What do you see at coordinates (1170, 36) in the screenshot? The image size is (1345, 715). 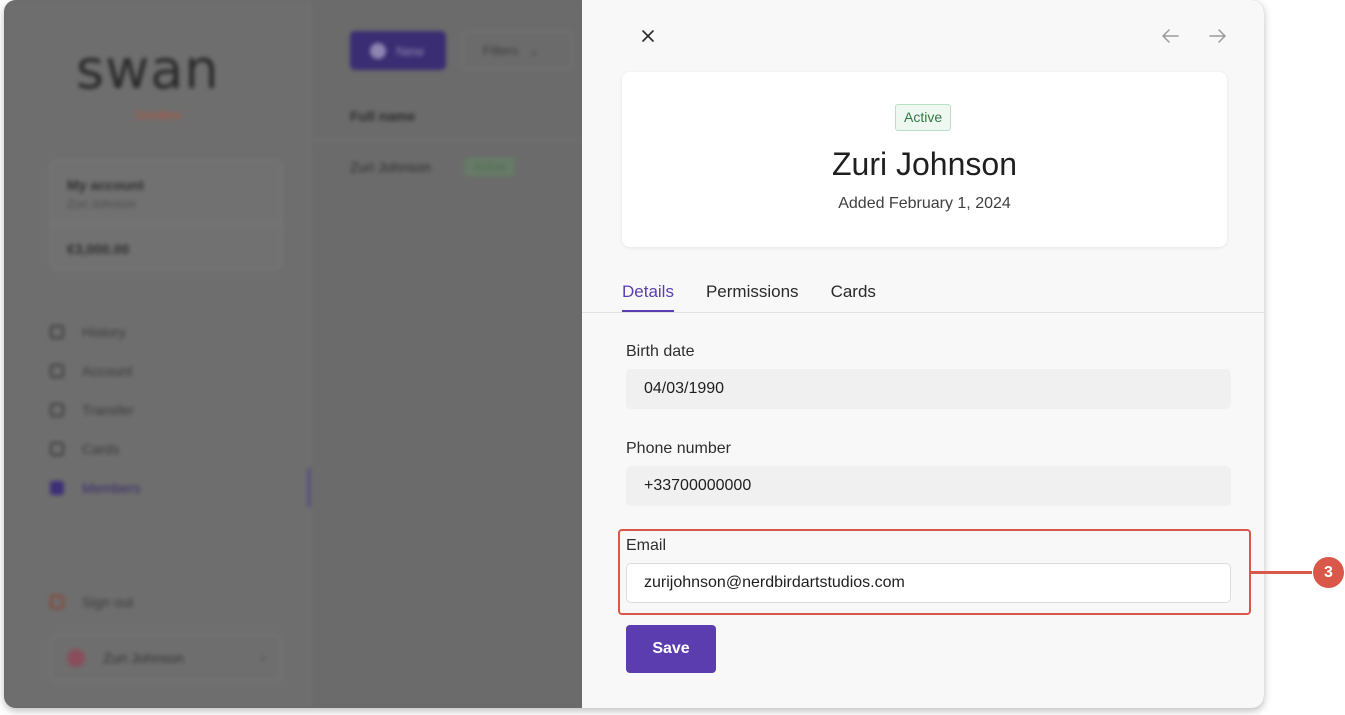 I see `arrow-left-icon` at bounding box center [1170, 36].